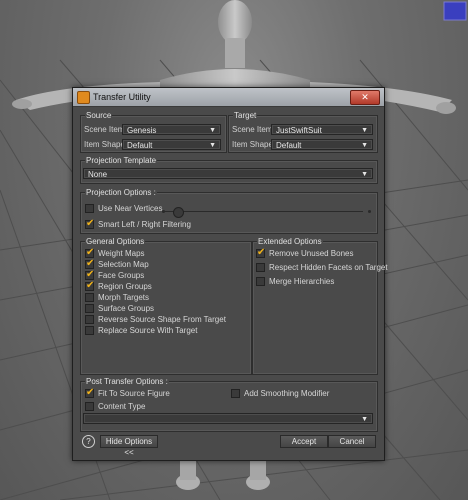  Describe the element at coordinates (148, 330) in the screenshot. I see `replace-source-label: Replace Source With Target` at that location.